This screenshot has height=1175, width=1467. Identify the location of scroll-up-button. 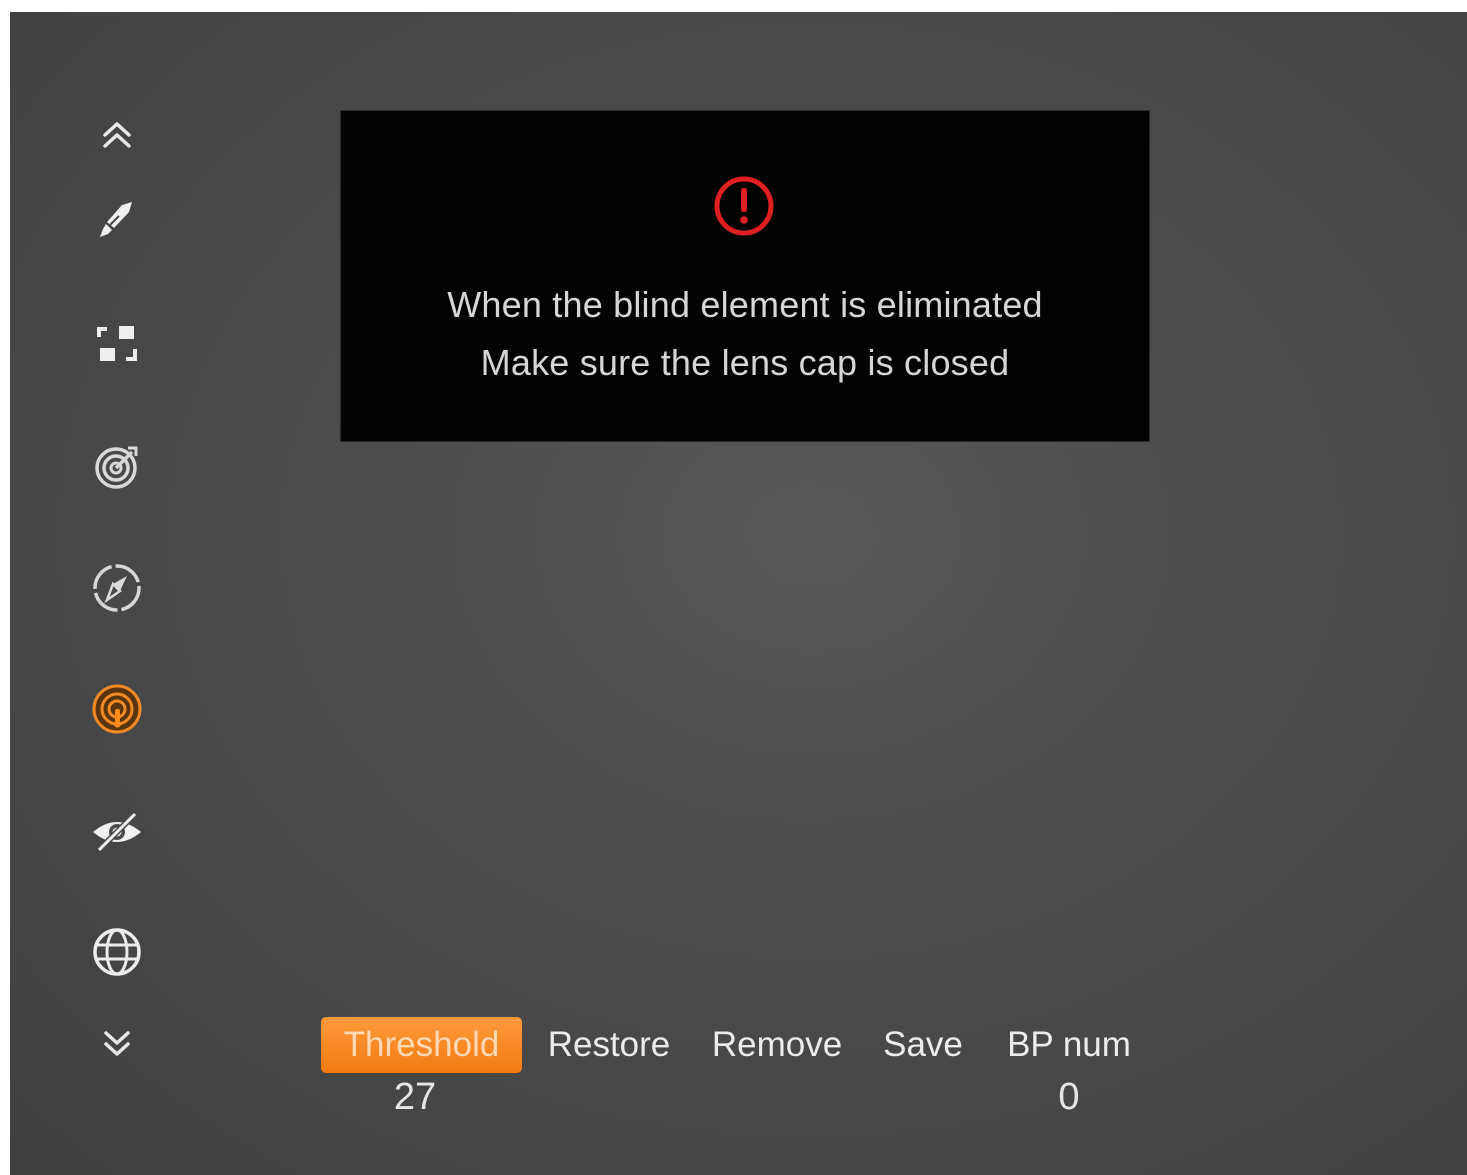
(117, 135).